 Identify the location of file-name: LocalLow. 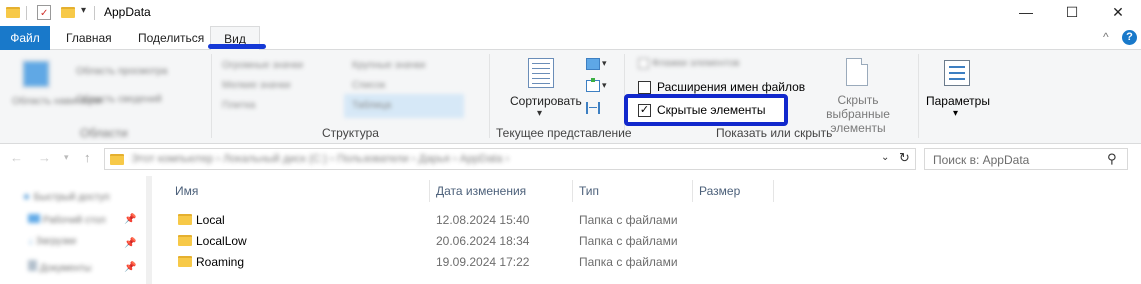
(221, 241).